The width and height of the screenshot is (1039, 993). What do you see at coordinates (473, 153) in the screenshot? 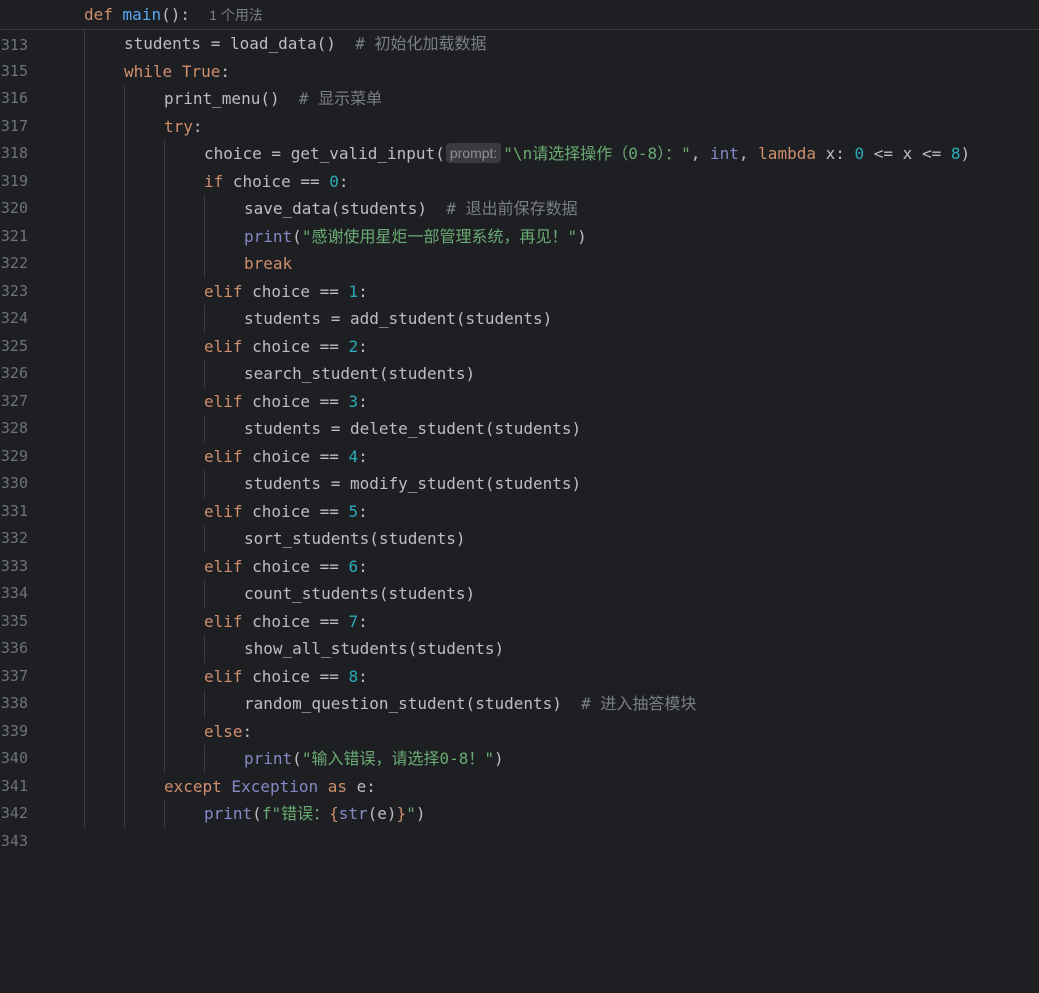
I see `parameter-hint: prompt:` at bounding box center [473, 153].